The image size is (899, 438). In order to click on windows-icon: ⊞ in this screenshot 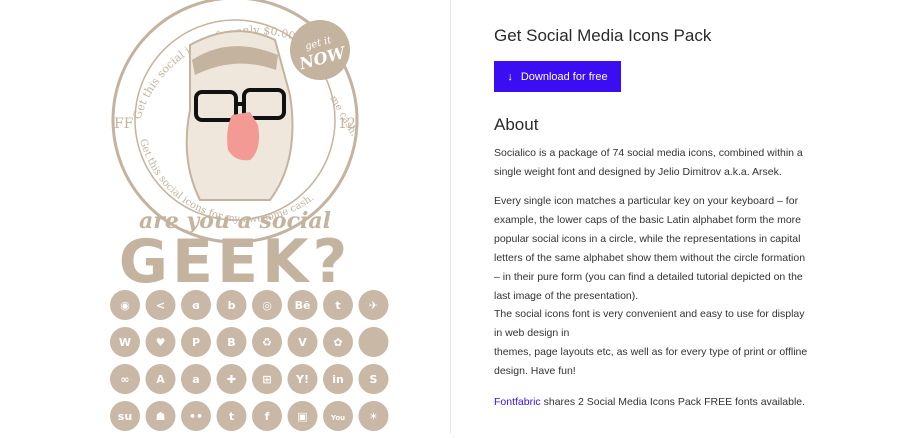, I will do `click(267, 379)`.